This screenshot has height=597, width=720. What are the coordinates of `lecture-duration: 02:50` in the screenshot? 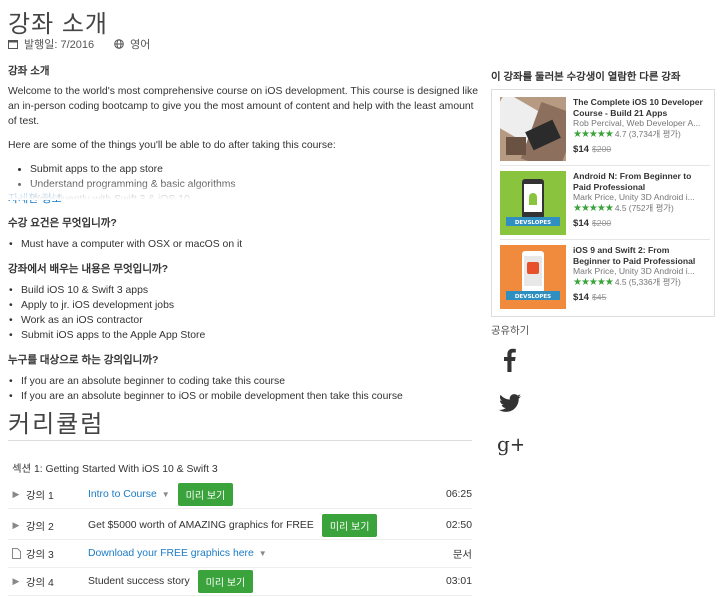 It's located at (458, 525).